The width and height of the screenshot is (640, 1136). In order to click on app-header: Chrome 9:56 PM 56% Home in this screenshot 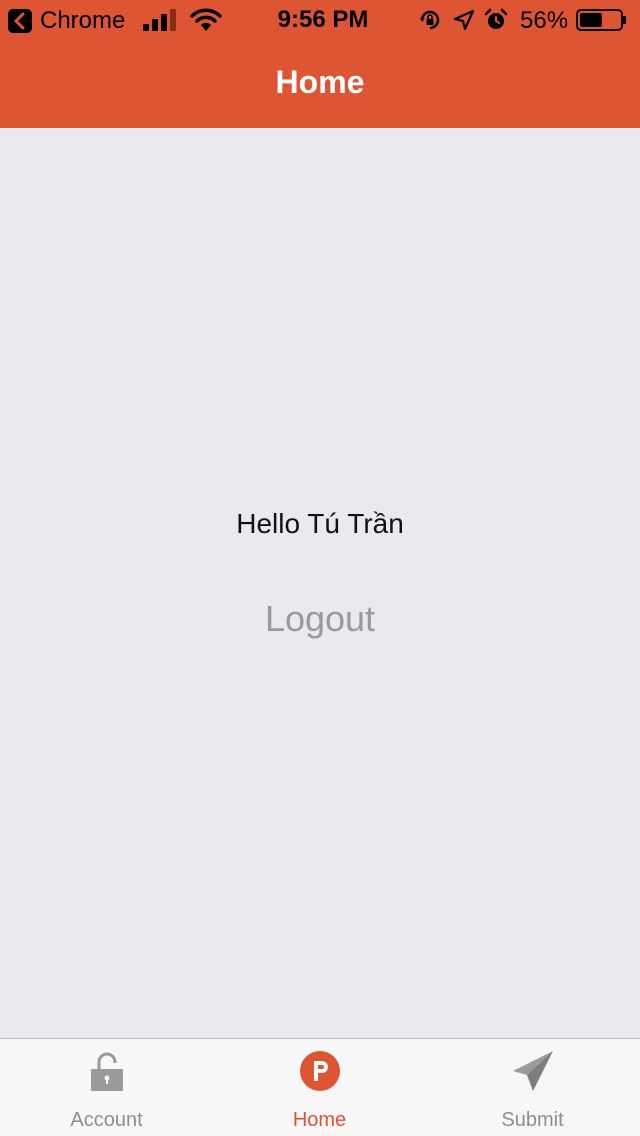, I will do `click(320, 64)`.